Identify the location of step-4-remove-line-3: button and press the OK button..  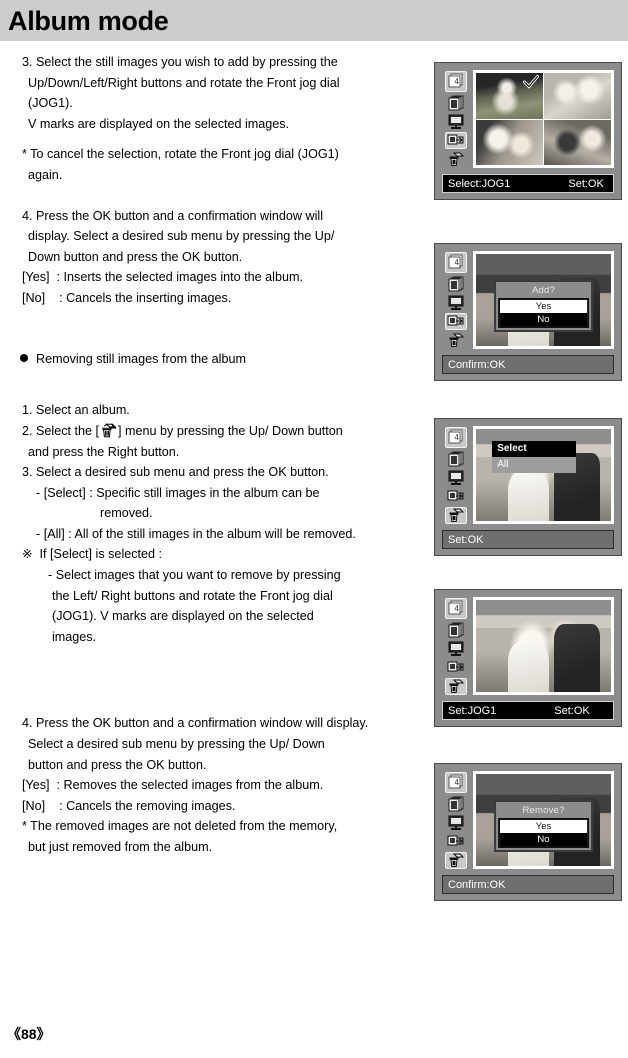
(117, 764).